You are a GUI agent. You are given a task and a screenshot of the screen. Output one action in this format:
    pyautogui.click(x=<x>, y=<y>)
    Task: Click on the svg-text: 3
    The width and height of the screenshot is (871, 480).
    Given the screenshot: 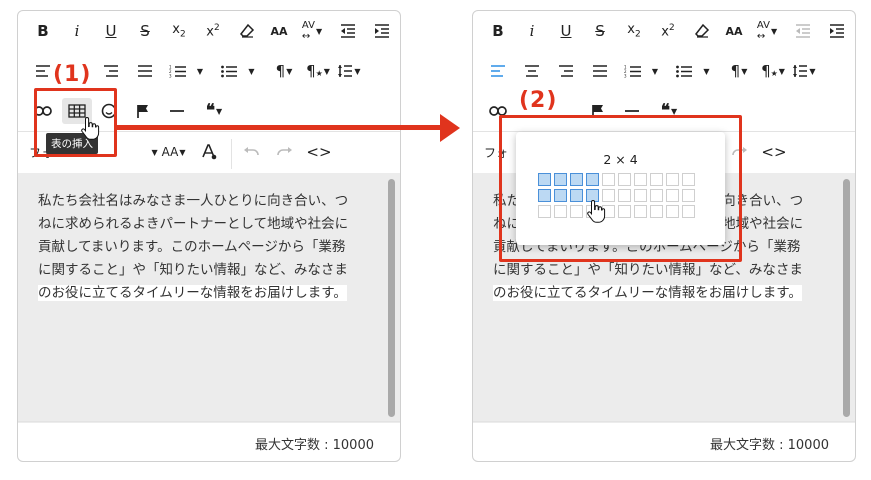 What is the action you would take?
    pyautogui.click(x=170, y=75)
    